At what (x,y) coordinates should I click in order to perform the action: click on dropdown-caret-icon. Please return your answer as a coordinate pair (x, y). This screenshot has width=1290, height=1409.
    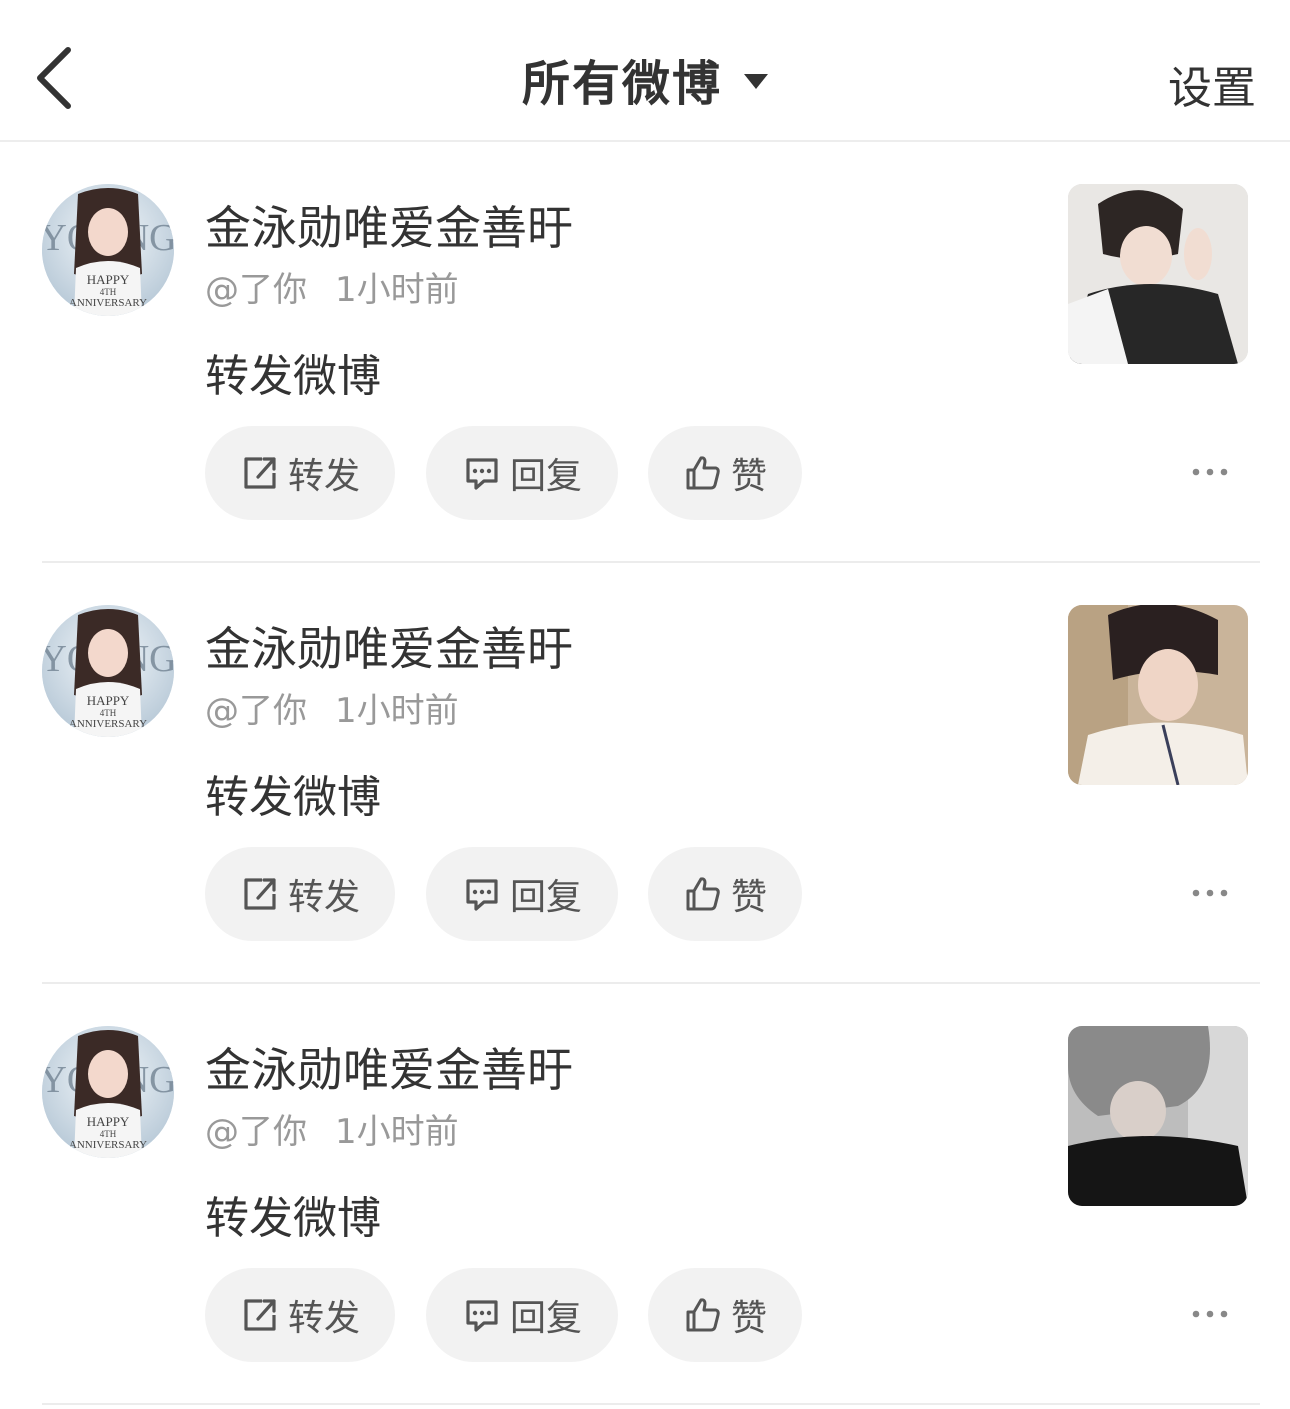
    Looking at the image, I should click on (756, 81).